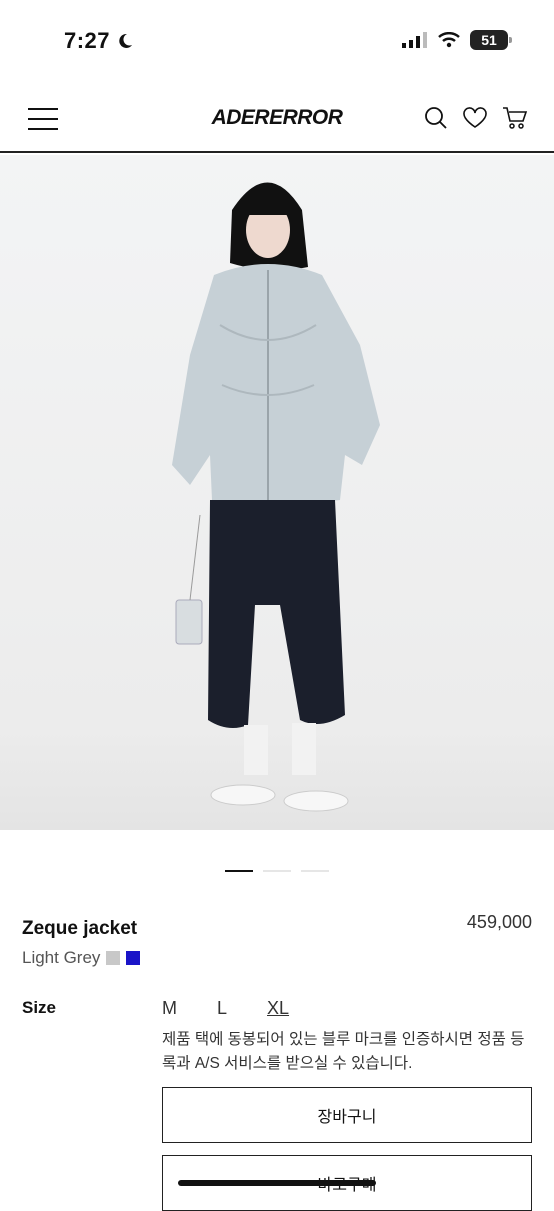 The height and width of the screenshot is (1211, 554). I want to click on size-options: M L XL, so click(225, 1008).